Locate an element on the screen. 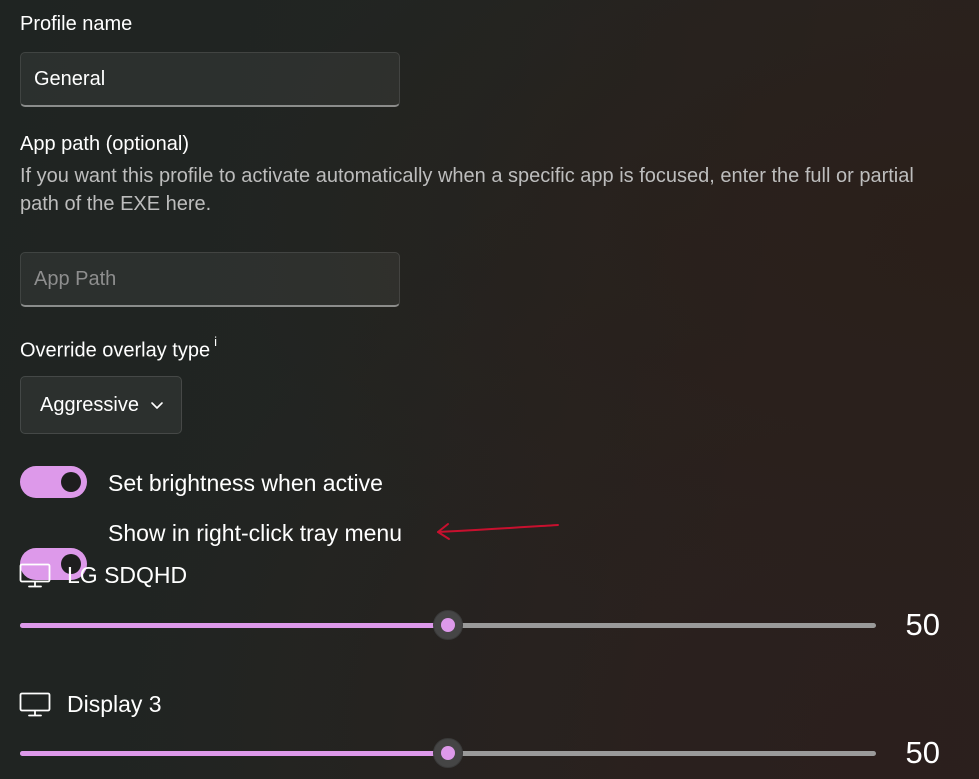 This screenshot has width=979, height=779. set-brightness-label: Set brightness when active is located at coordinates (245, 483).